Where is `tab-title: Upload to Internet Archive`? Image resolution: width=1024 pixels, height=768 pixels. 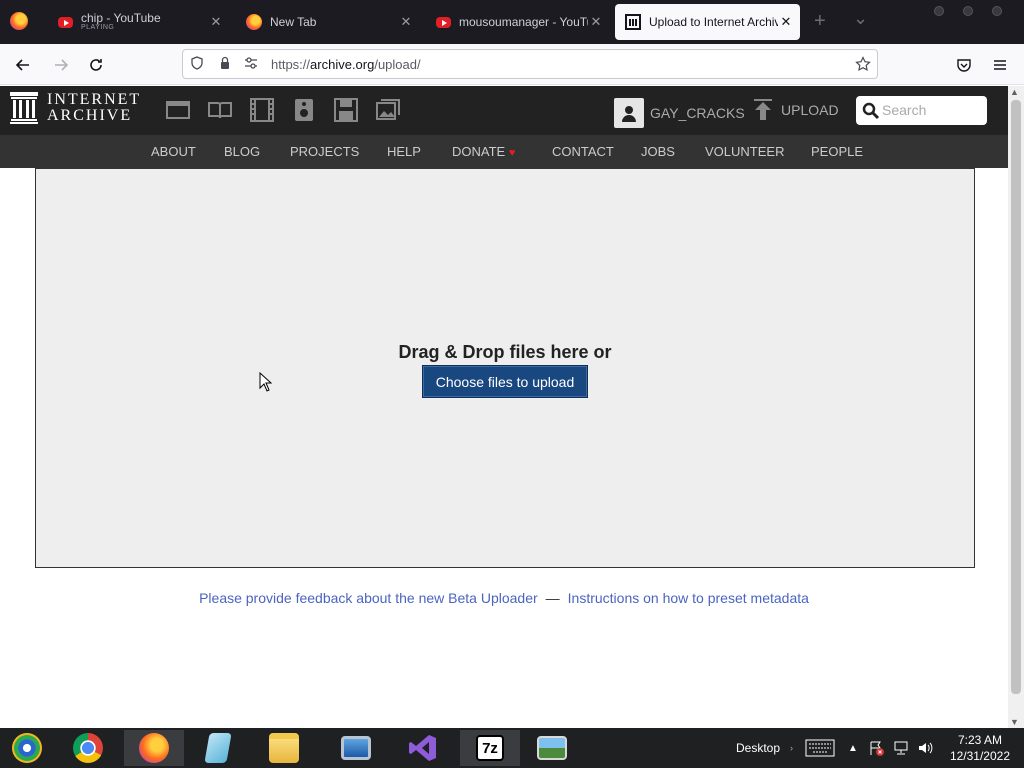 tab-title: Upload to Internet Archive is located at coordinates (713, 22).